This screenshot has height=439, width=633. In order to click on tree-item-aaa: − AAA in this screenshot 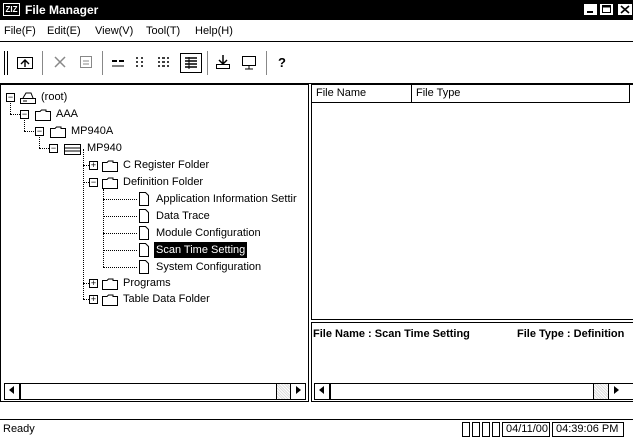, I will do `click(151, 114)`.